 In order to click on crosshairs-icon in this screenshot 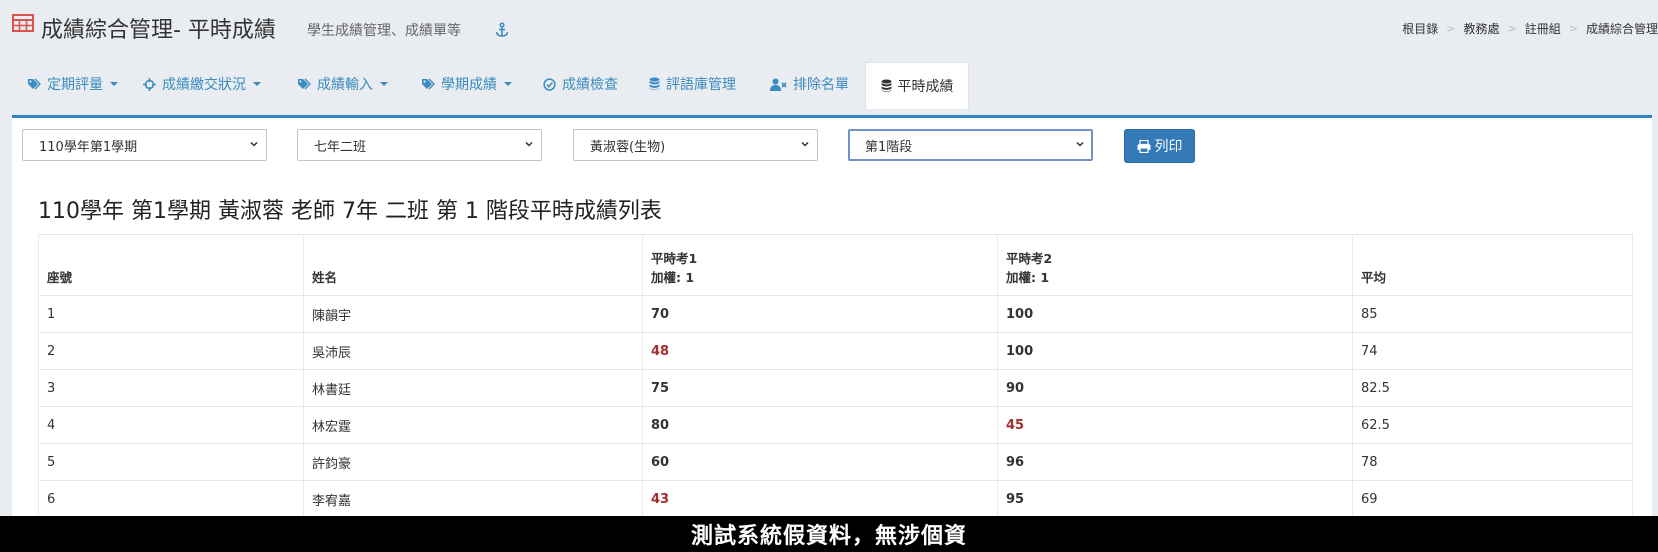, I will do `click(149, 84)`.